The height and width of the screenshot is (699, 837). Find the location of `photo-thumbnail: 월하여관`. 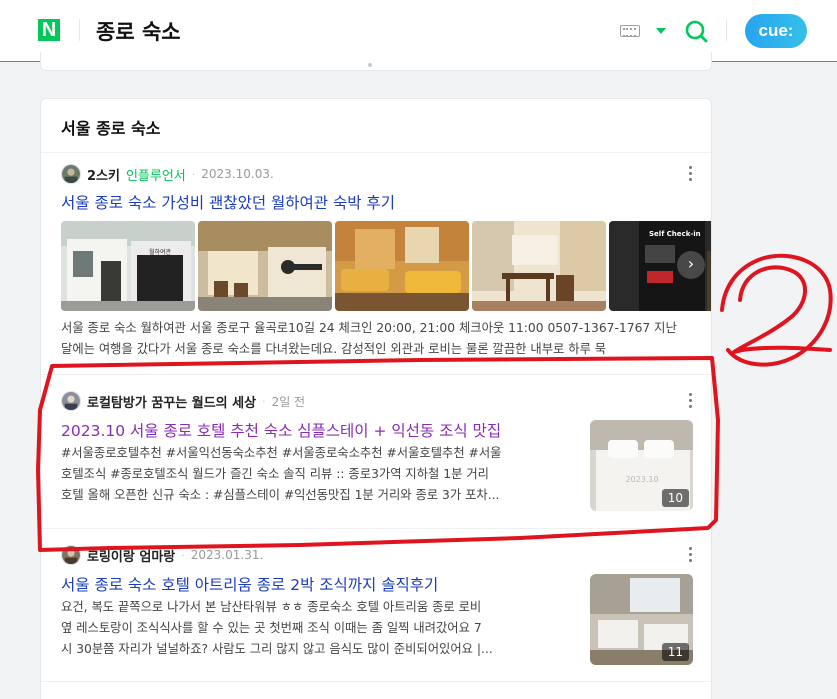

photo-thumbnail: 월하여관 is located at coordinates (128, 266).